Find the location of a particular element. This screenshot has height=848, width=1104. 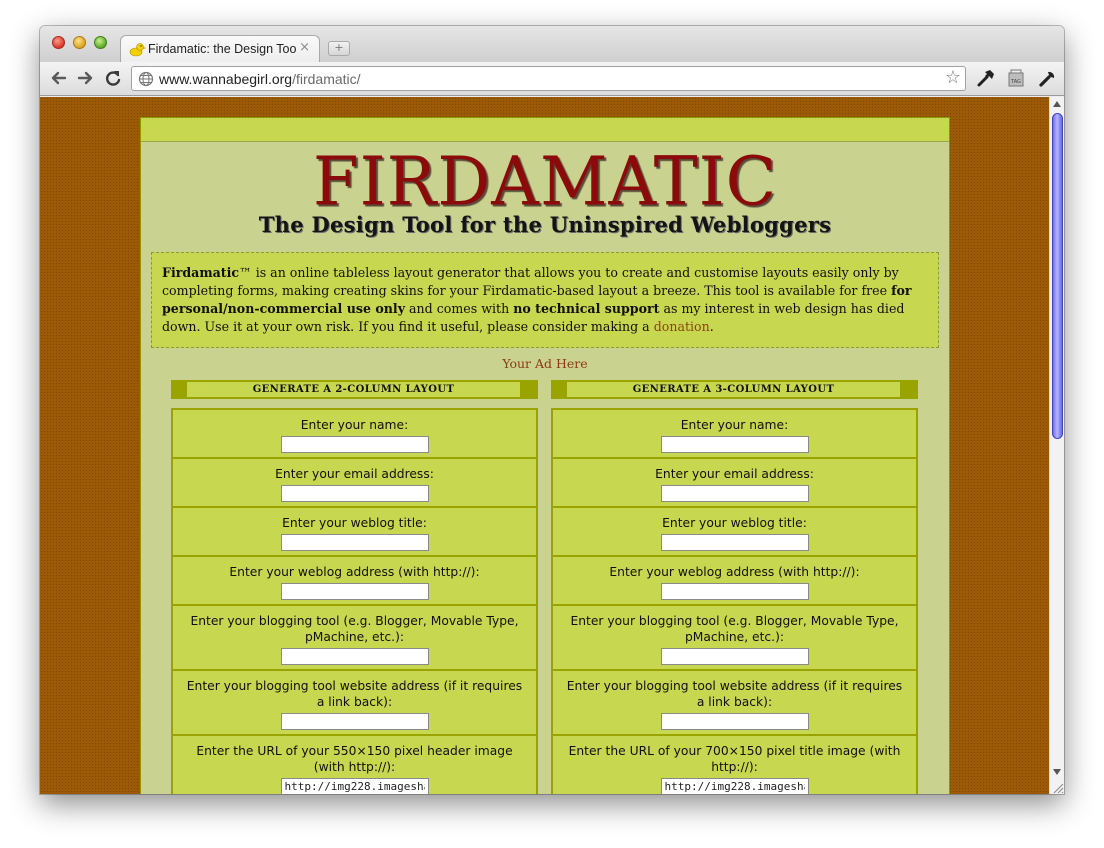

intro-text-2: and comes with is located at coordinates (459, 308).